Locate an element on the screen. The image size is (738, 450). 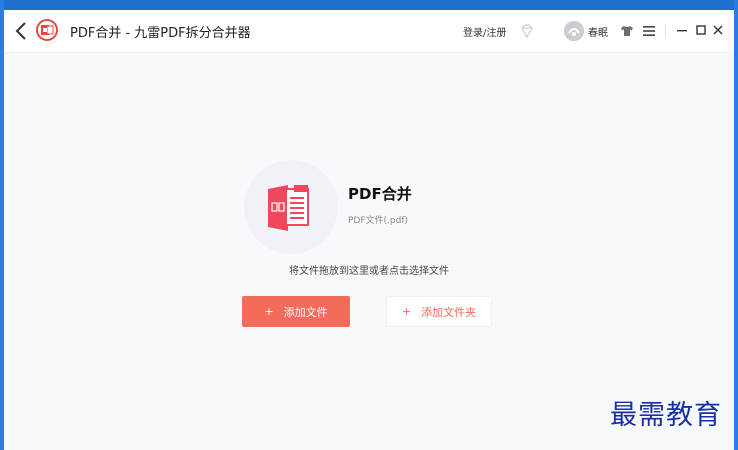
user-icon is located at coordinates (574, 31).